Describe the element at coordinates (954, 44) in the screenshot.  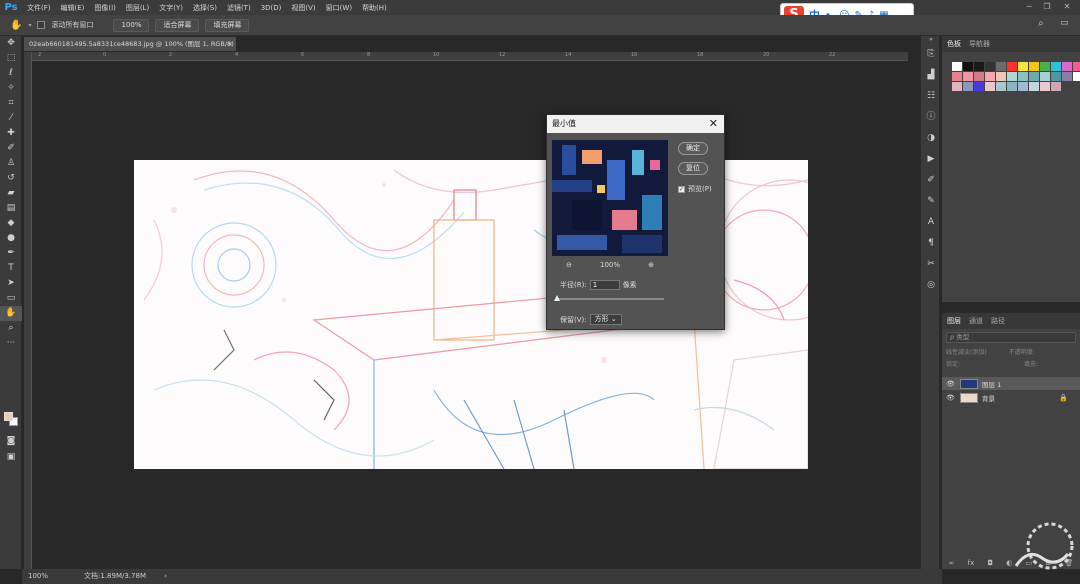
I see `tab-swatches: 色板` at that location.